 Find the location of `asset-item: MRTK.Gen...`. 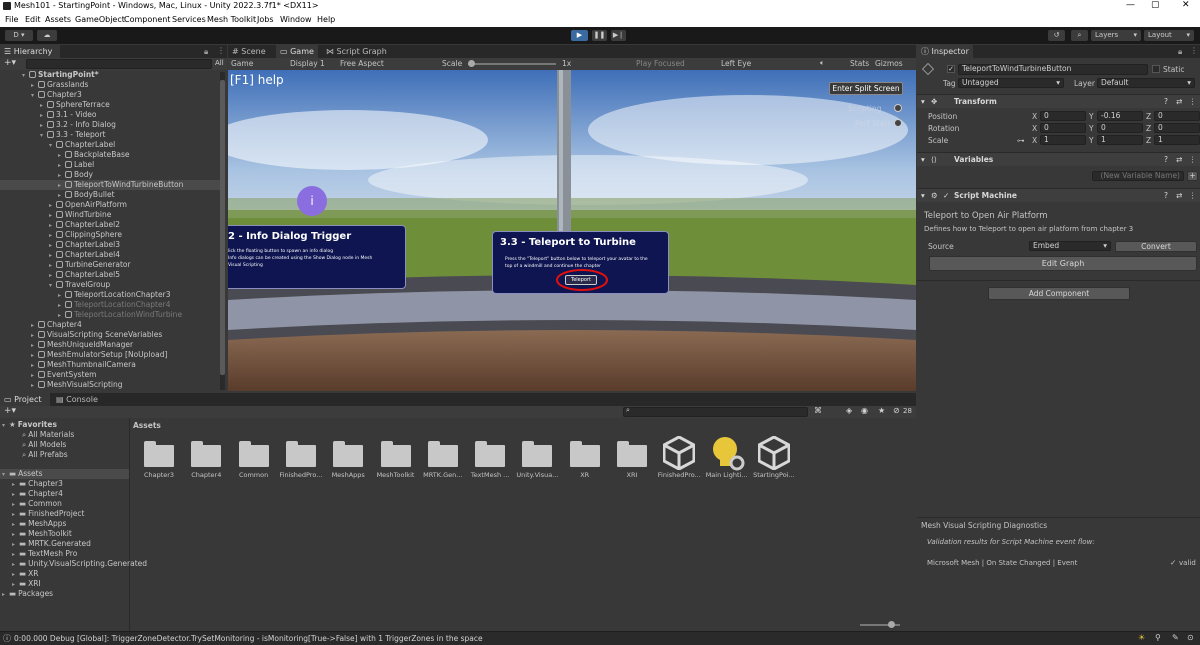

asset-item: MRTK.Gen... is located at coordinates (443, 459).